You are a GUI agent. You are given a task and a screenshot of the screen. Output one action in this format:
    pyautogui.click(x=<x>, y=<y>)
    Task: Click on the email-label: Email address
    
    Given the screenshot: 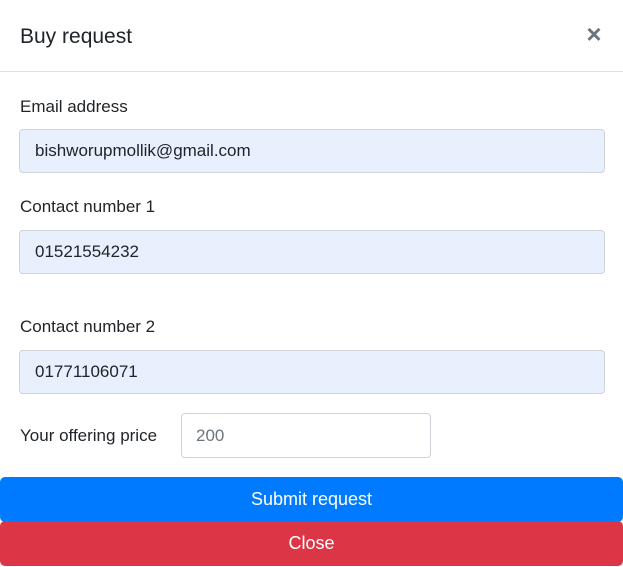 What is the action you would take?
    pyautogui.click(x=74, y=106)
    